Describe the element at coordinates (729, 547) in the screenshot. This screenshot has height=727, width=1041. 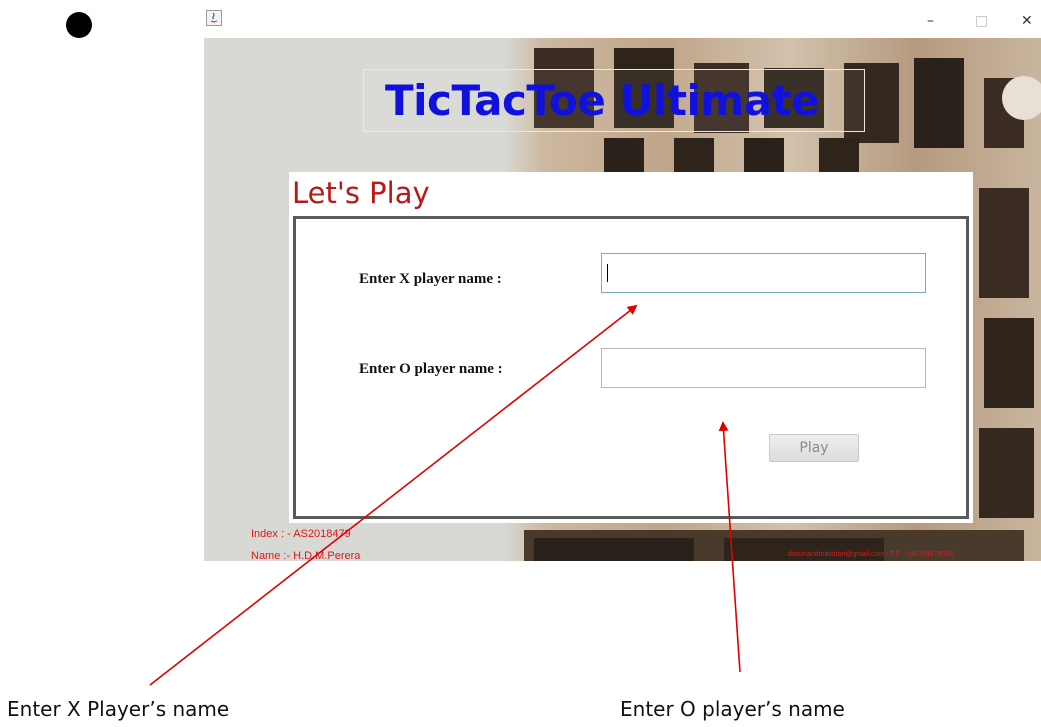
I see `o-input-arrow` at that location.